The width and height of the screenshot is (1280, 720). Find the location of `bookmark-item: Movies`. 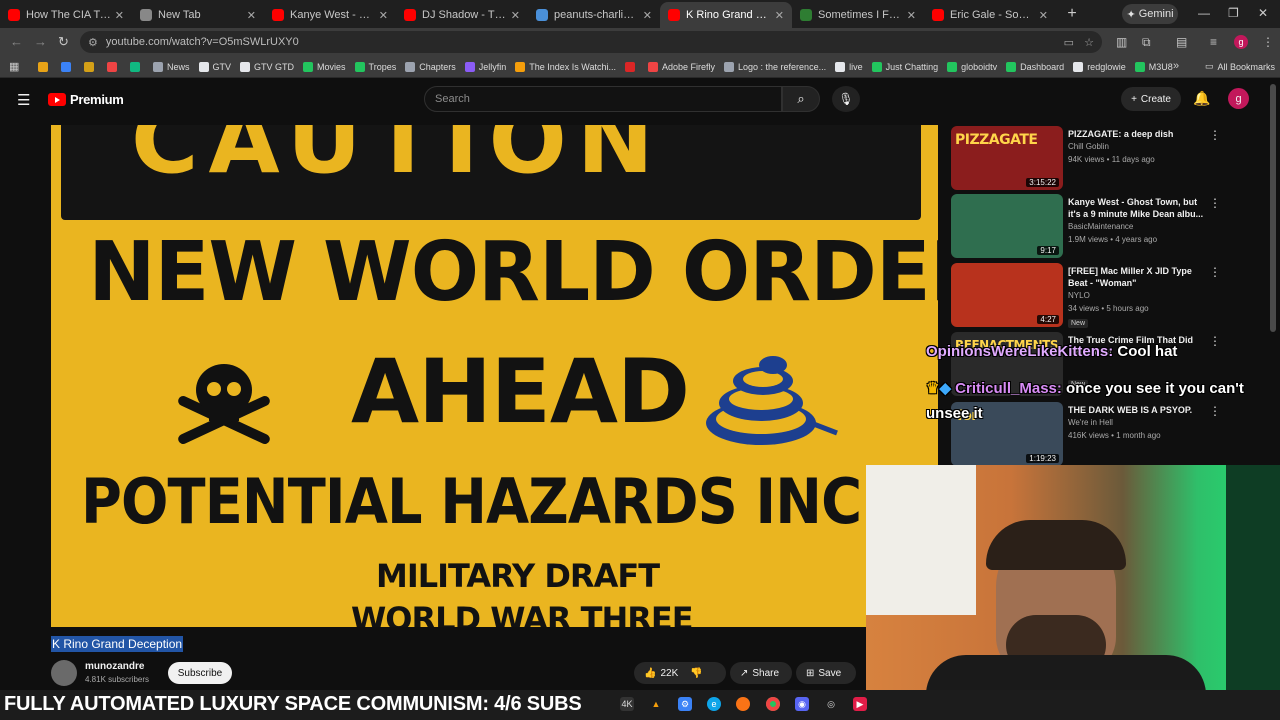

bookmark-item: Movies is located at coordinates (324, 66).